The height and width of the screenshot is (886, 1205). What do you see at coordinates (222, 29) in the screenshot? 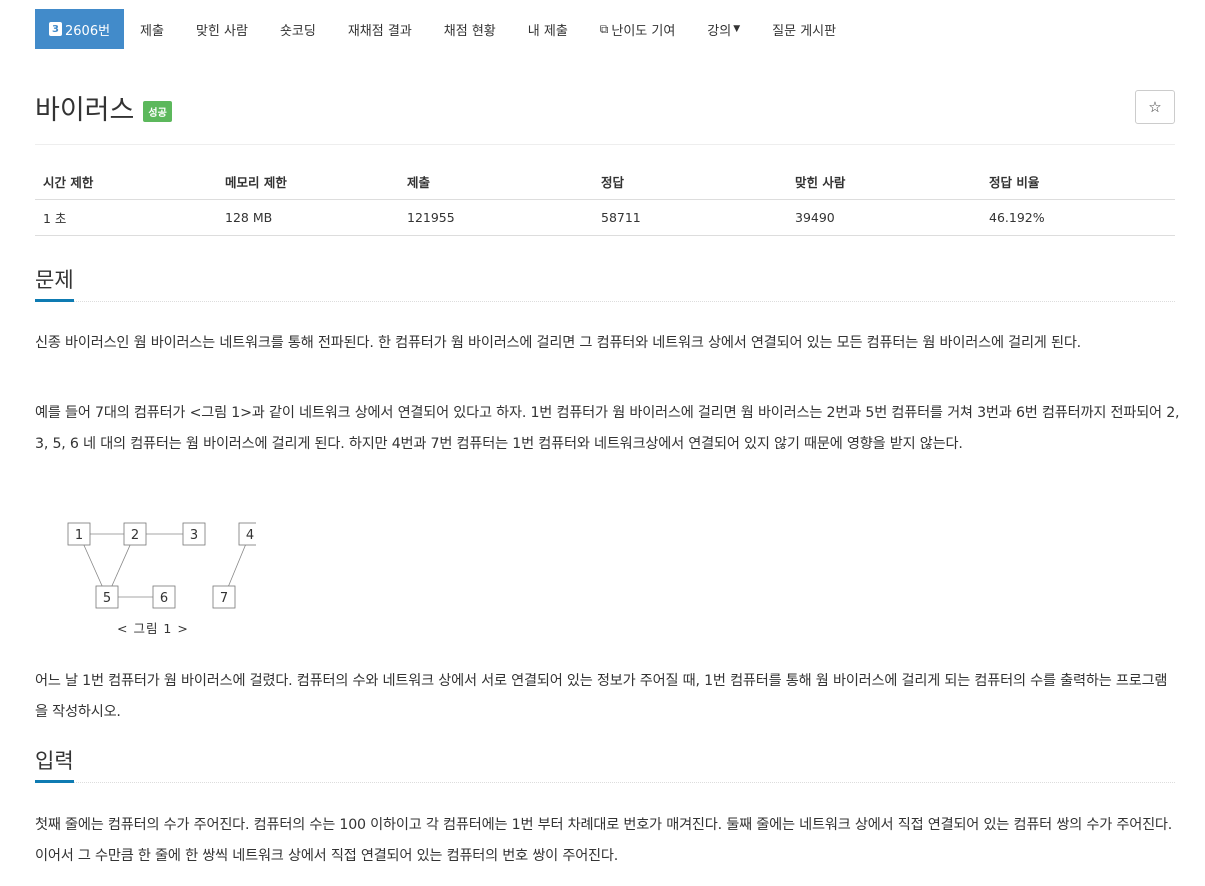
I see `nav-solved-users: 맞힌 사람` at bounding box center [222, 29].